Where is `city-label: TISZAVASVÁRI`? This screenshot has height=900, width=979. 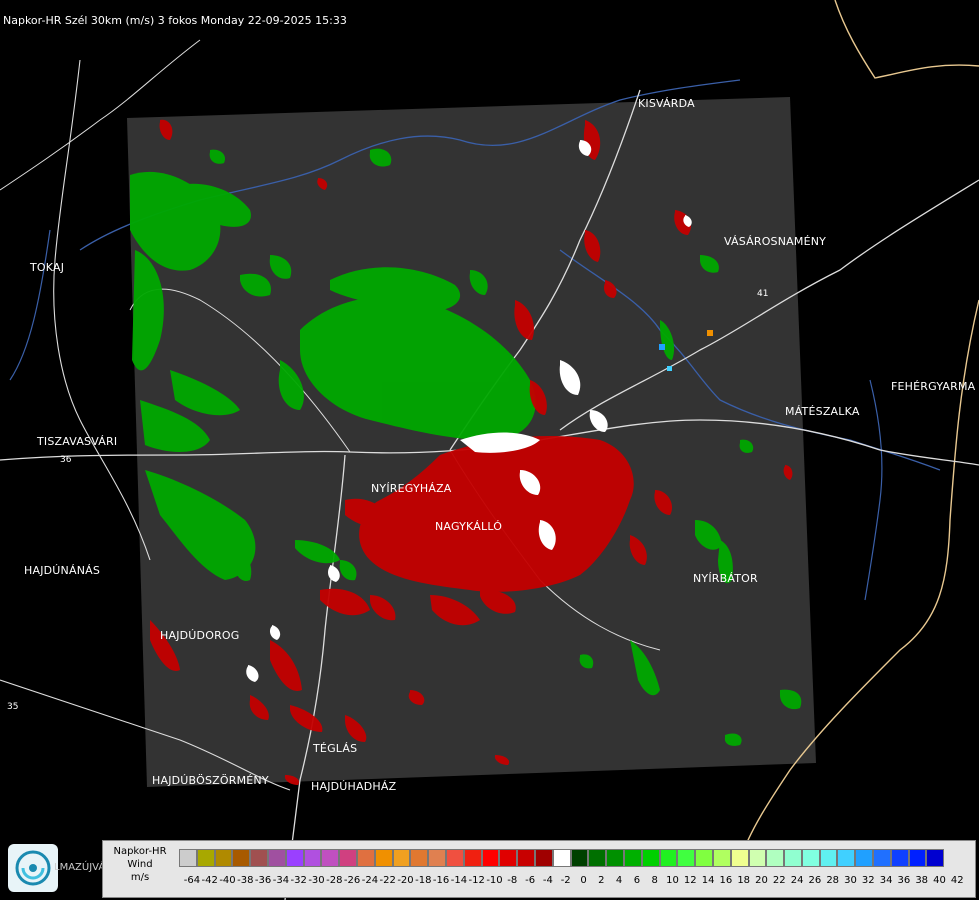 city-label: TISZAVASVÁRI is located at coordinates (77, 441).